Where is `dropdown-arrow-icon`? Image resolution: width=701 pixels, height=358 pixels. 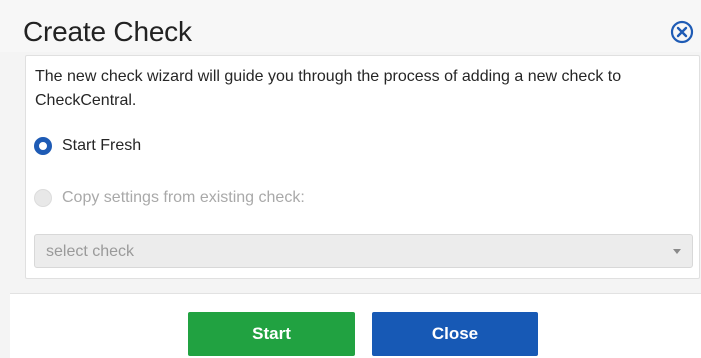
dropdown-arrow-icon is located at coordinates (677, 251).